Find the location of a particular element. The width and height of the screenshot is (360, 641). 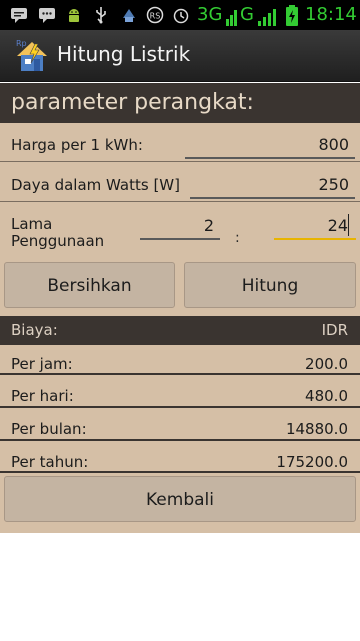

rs-icon: RS is located at coordinates (155, 15).